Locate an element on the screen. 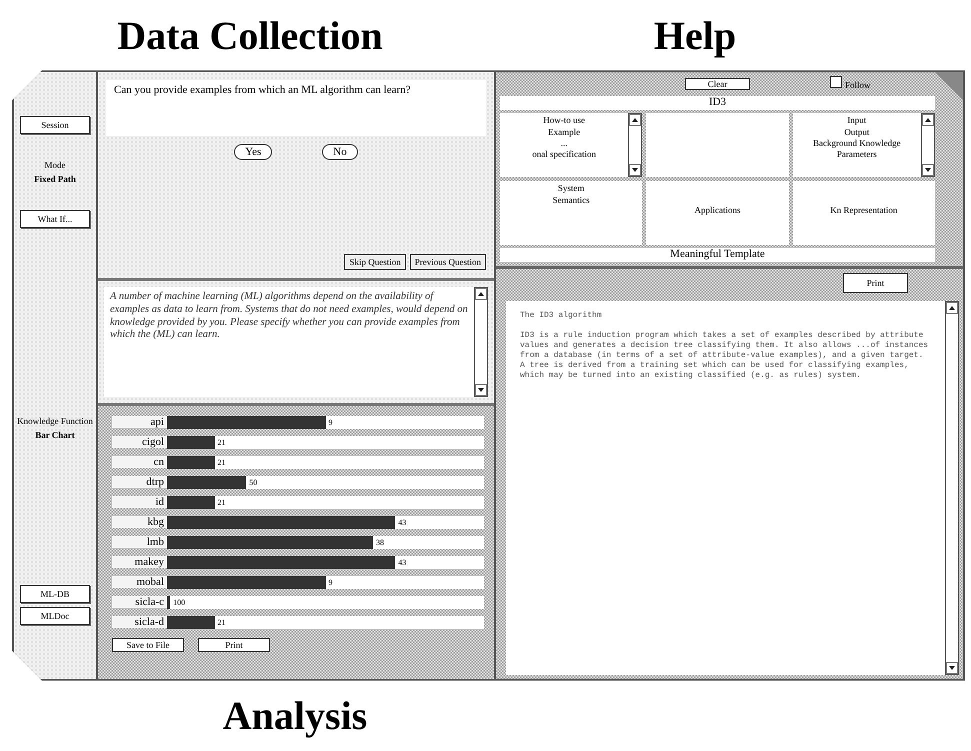 This screenshot has height=751, width=971. clear-button: Clear is located at coordinates (717, 84).